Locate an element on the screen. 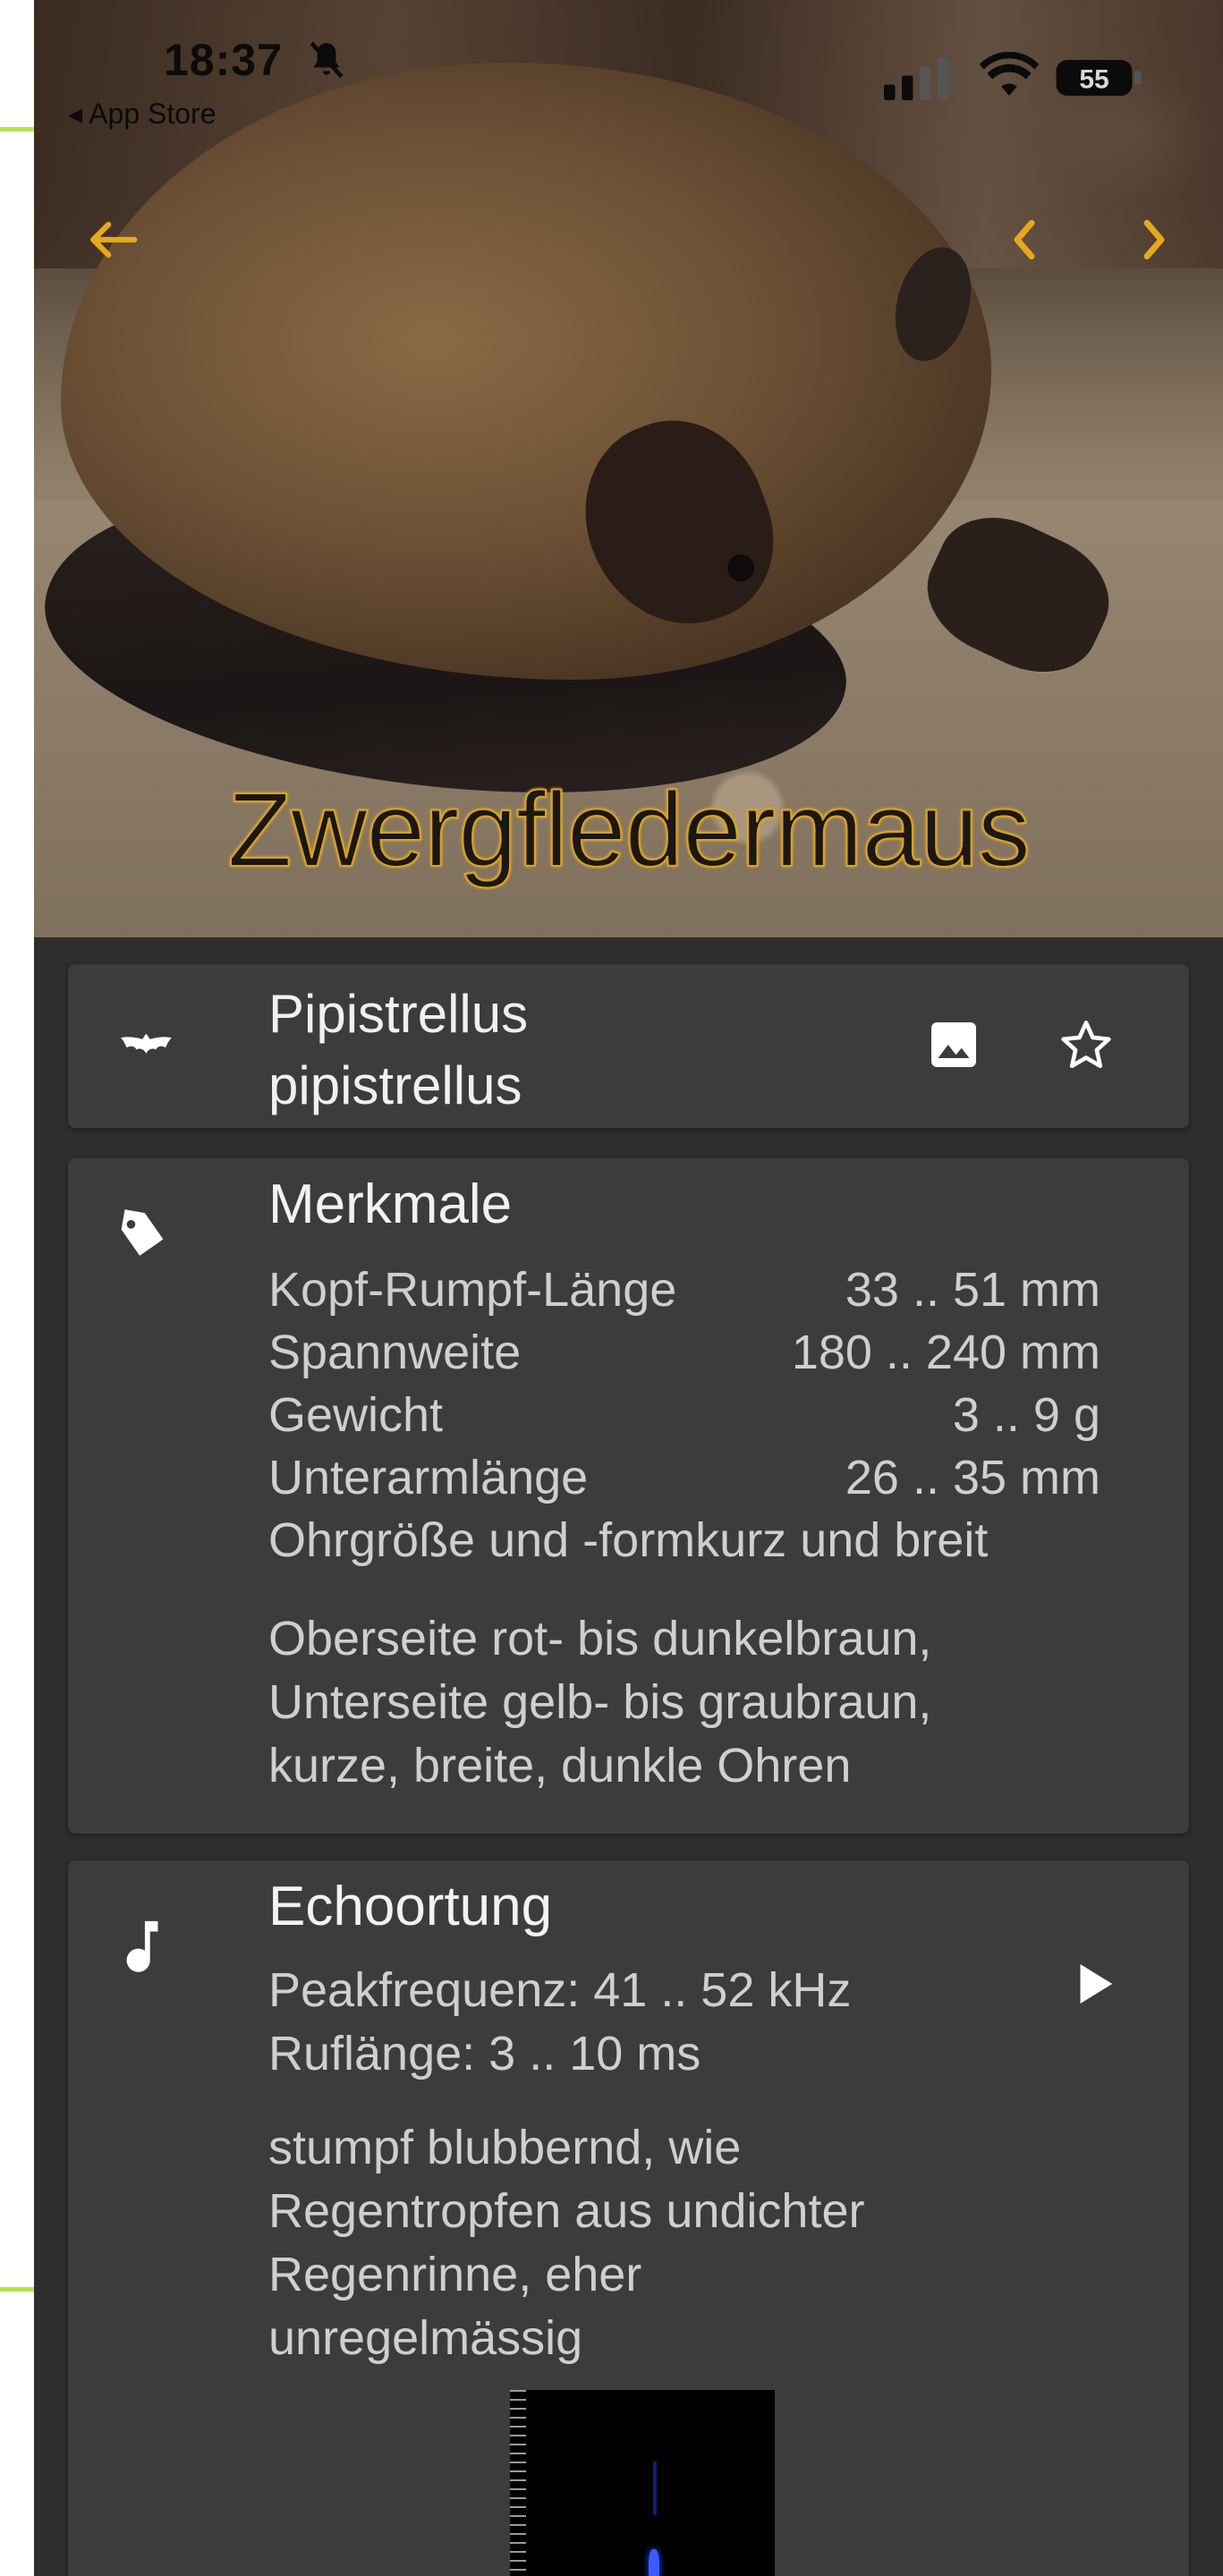 The width and height of the screenshot is (1223, 2576). scientific-name-line2: pipistrellus is located at coordinates (395, 1085).